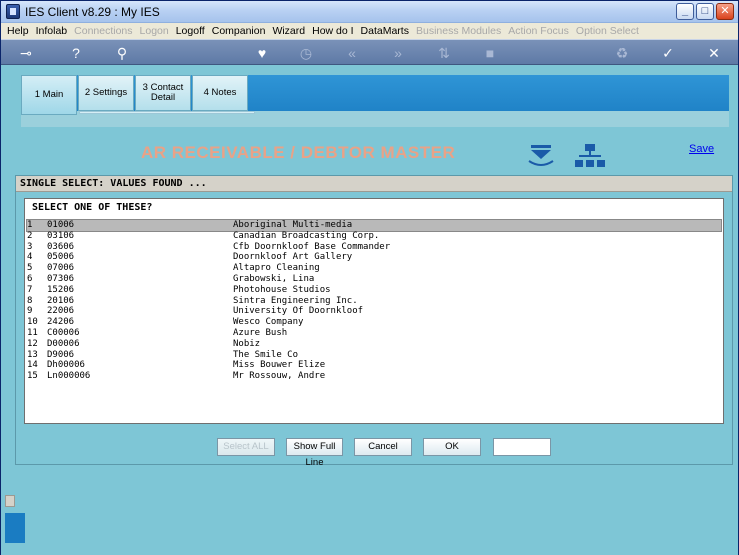 This screenshot has height=555, width=739. What do you see at coordinates (293, 225) in the screenshot?
I see `list-item-name: Aboriginal Multi-media` at bounding box center [293, 225].